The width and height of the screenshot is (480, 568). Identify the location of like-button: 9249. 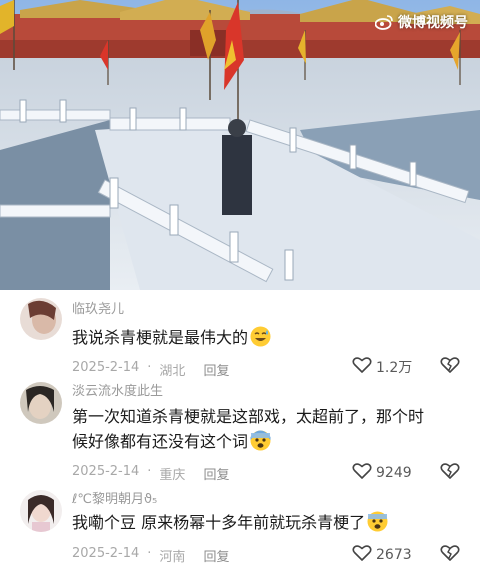
(382, 473).